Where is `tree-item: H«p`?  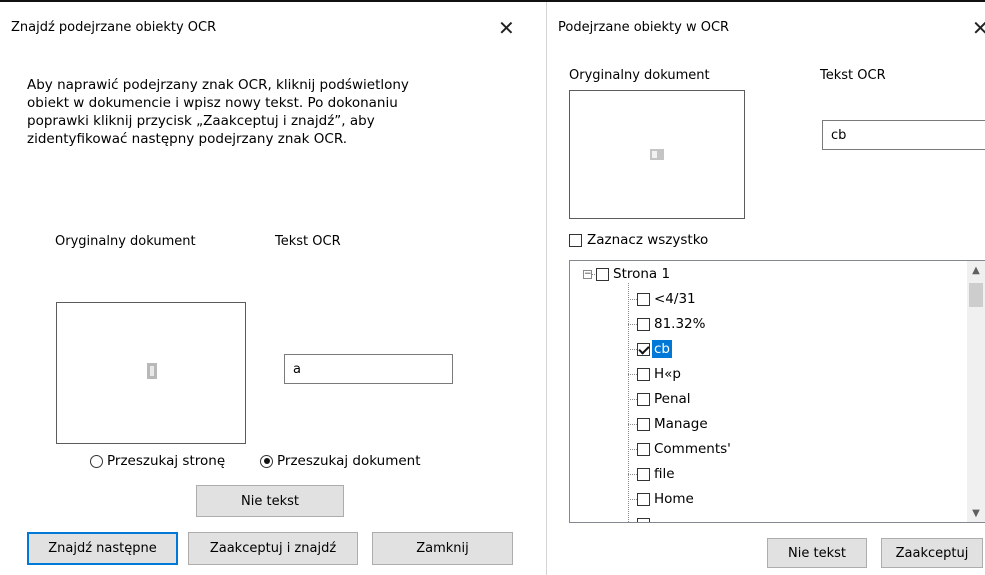 tree-item: H«p is located at coordinates (660, 374).